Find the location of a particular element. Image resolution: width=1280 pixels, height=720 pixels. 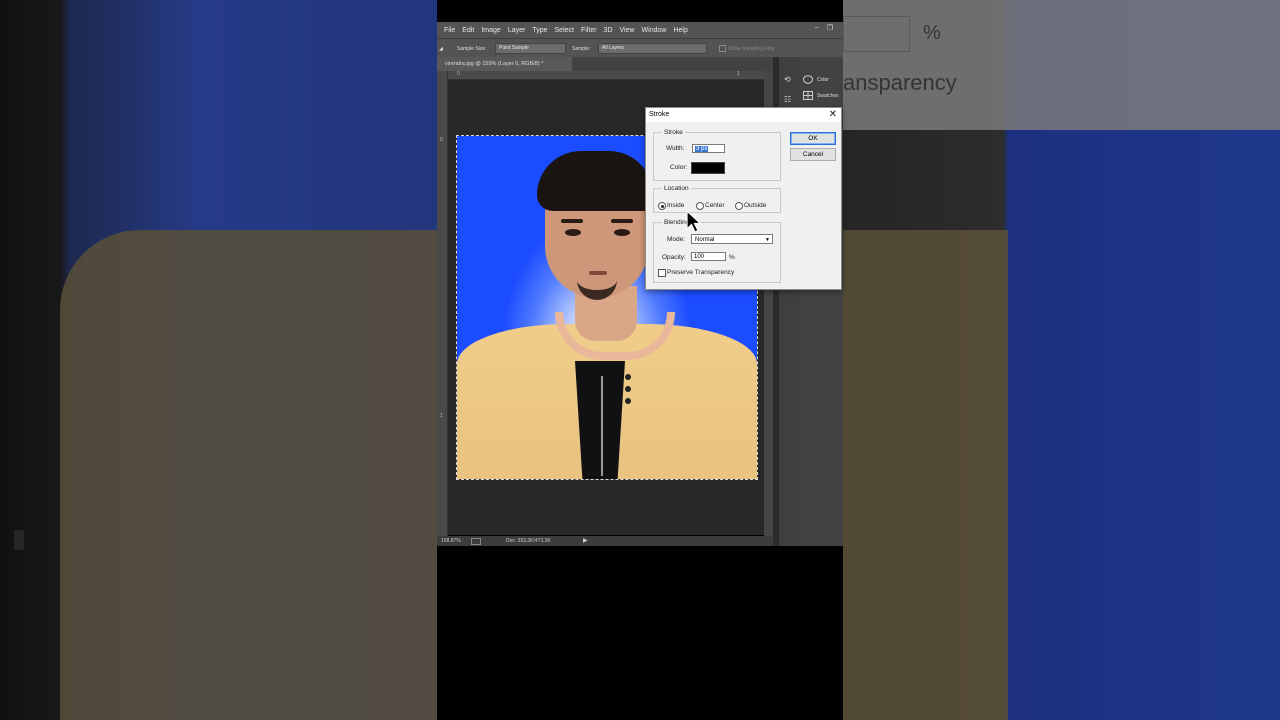

horizontal-ruler: 0 1 is located at coordinates (609, 75).